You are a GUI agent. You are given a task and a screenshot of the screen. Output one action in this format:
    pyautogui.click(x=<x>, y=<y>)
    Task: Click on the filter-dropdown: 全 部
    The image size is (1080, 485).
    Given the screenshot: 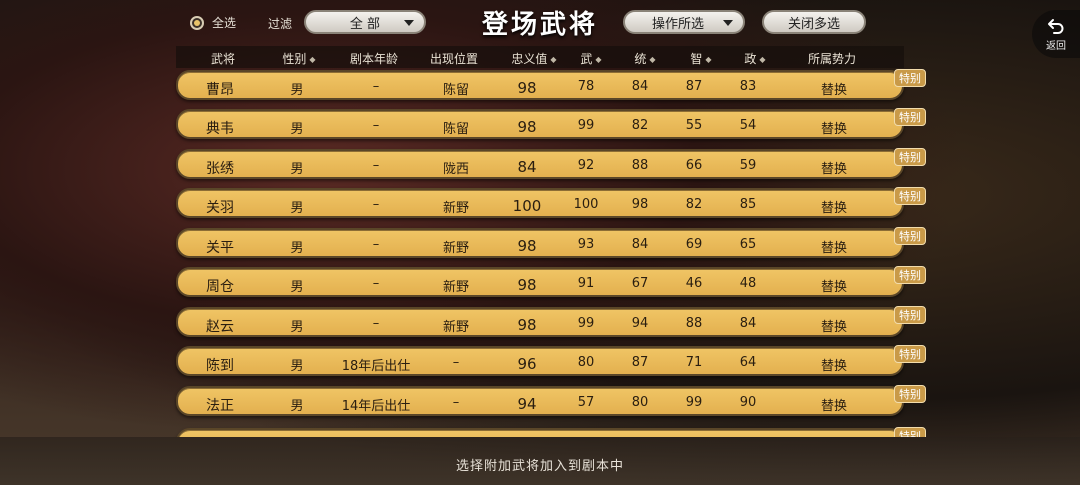 What is the action you would take?
    pyautogui.click(x=365, y=22)
    